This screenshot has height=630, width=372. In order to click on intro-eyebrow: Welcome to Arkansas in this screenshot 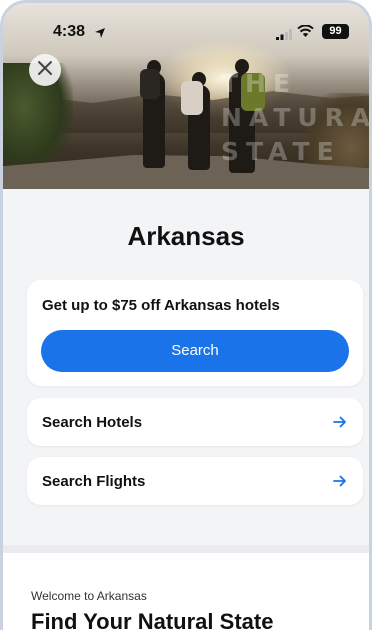, I will do `click(89, 596)`.